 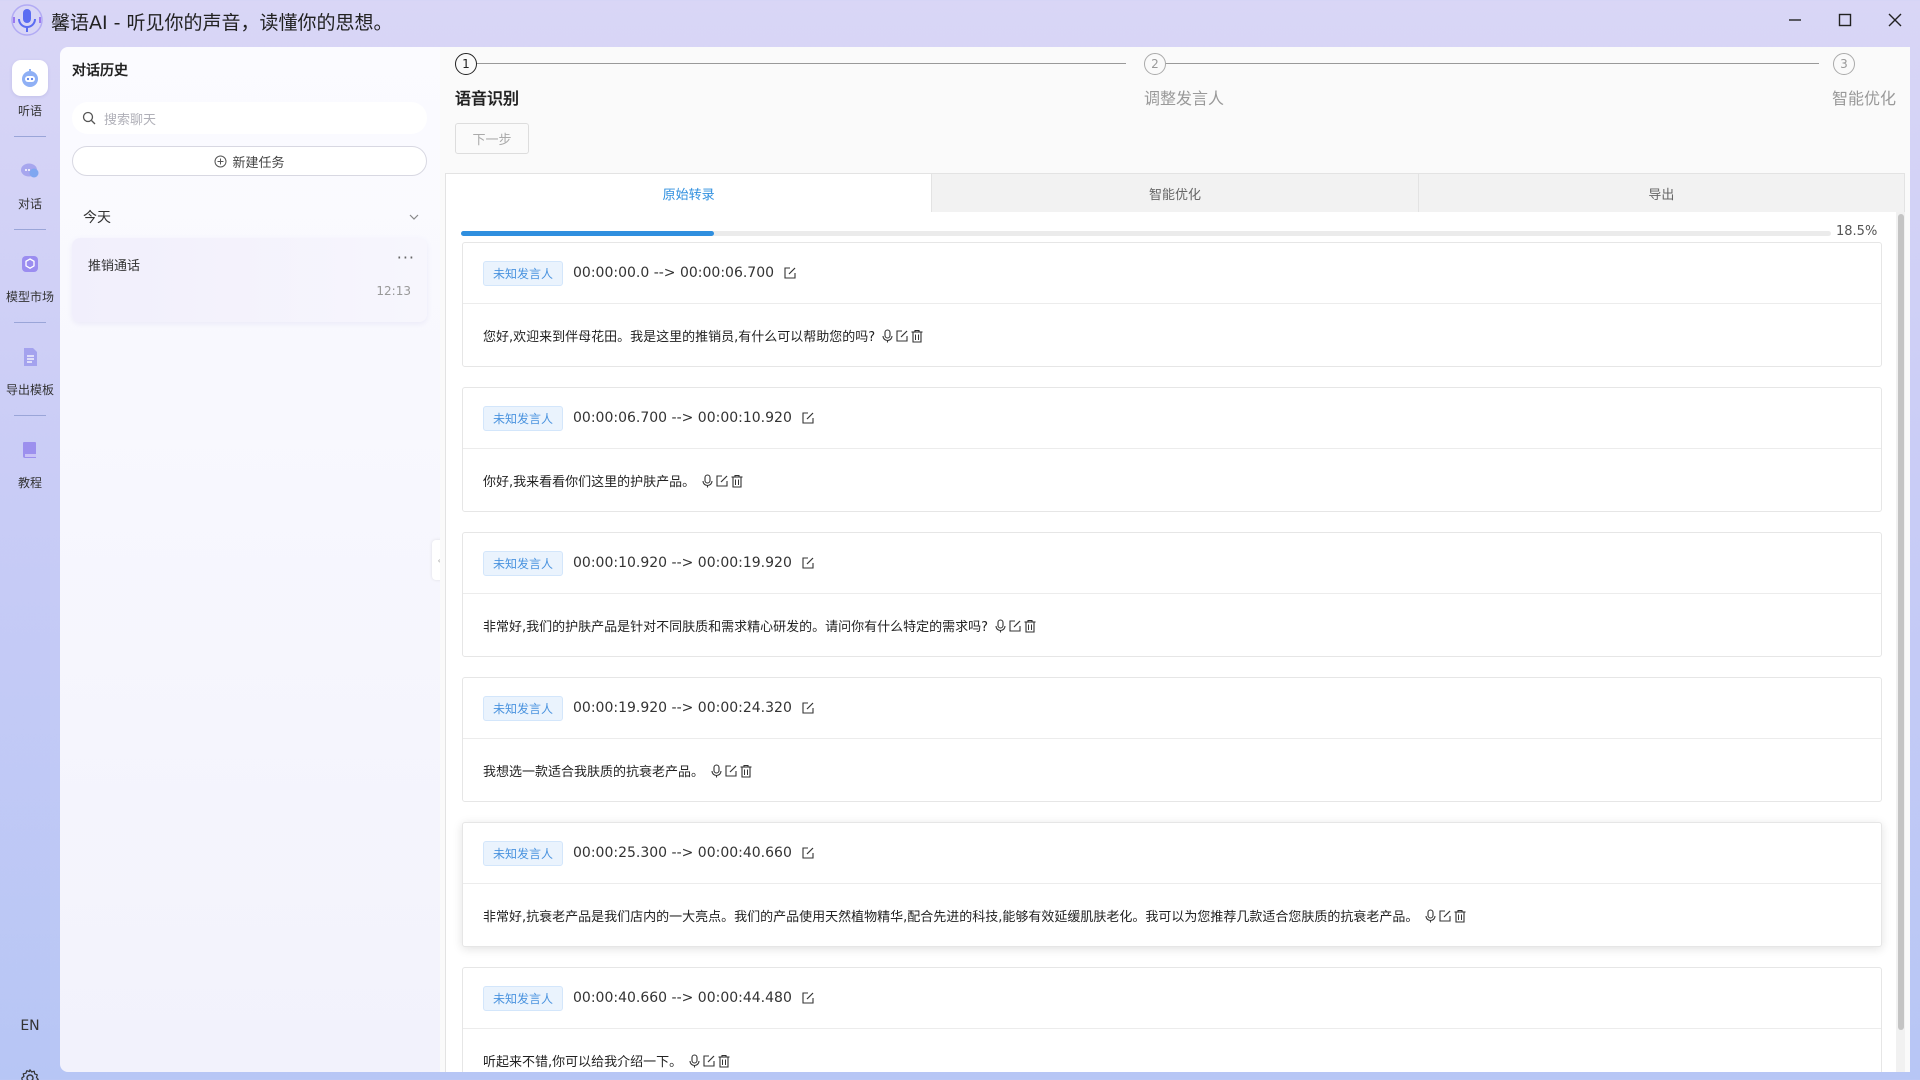 What do you see at coordinates (682, 418) in the screenshot?
I see `segment-timestamp: 00:00:06.700 --> 00:00:10.920` at bounding box center [682, 418].